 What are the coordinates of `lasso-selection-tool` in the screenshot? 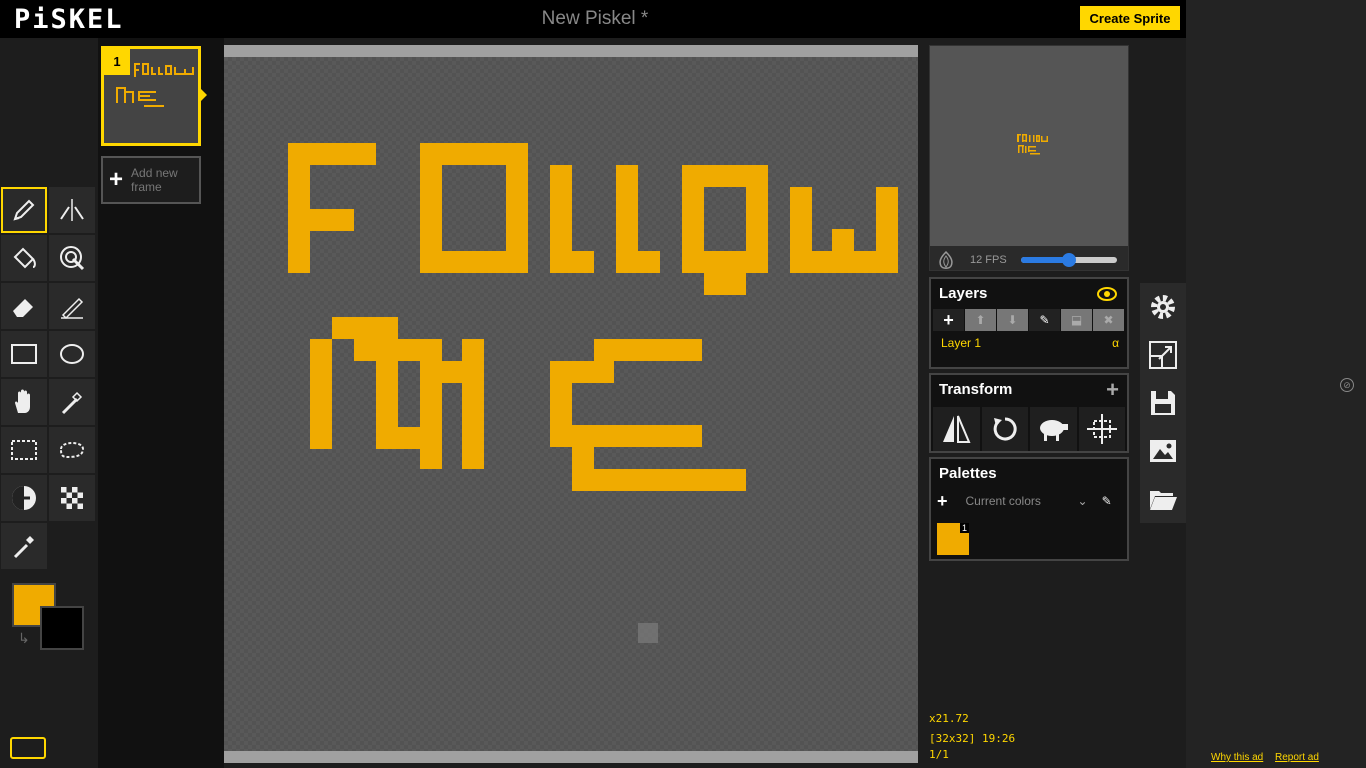 It's located at (72, 450).